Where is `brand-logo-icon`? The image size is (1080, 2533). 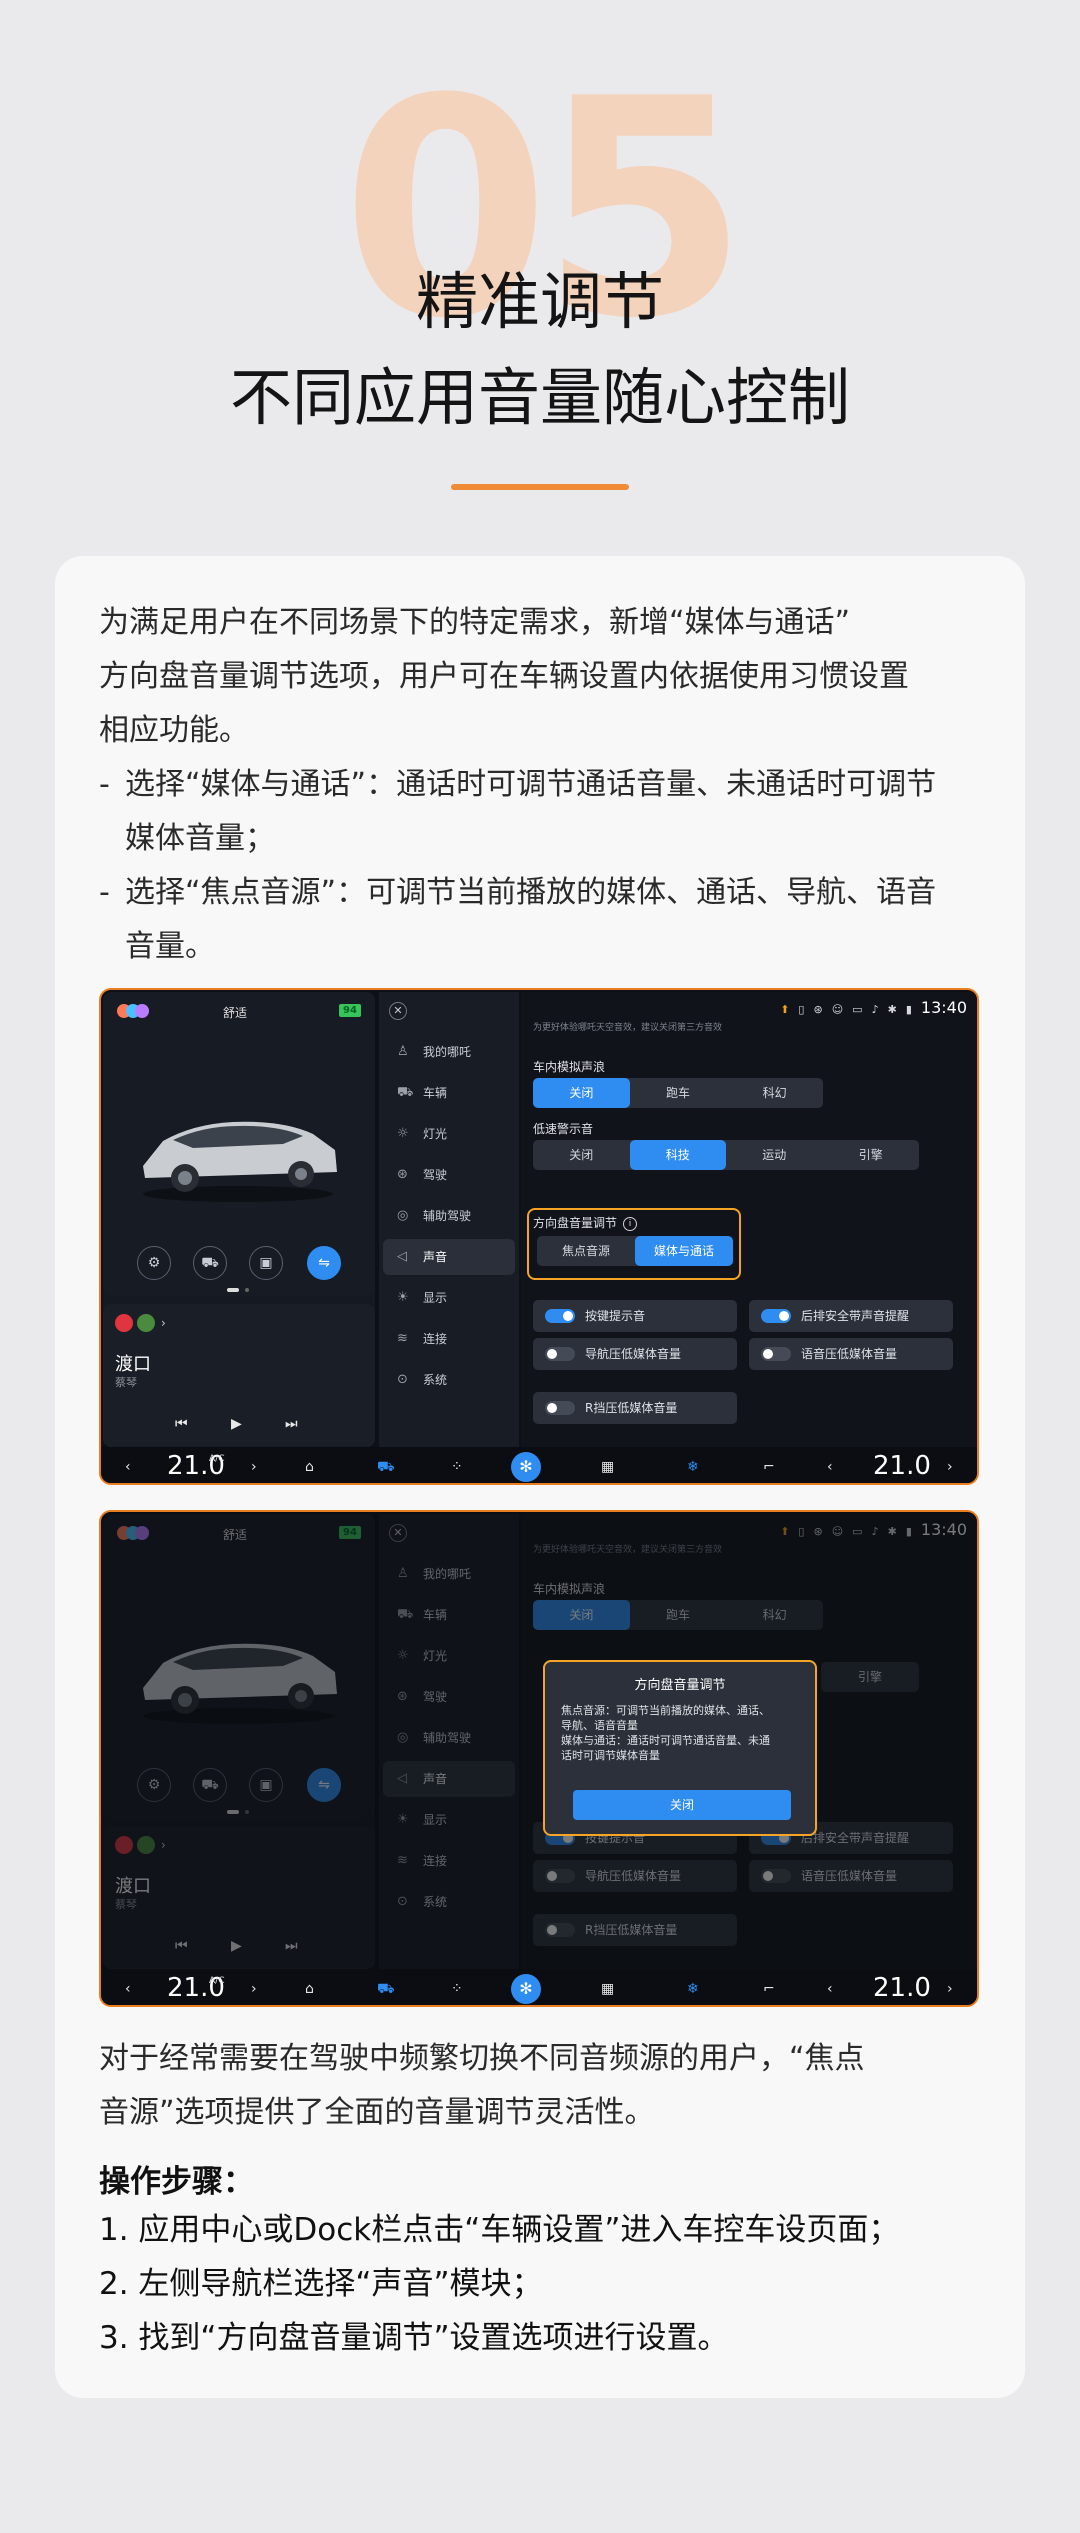 brand-logo-icon is located at coordinates (137, 1011).